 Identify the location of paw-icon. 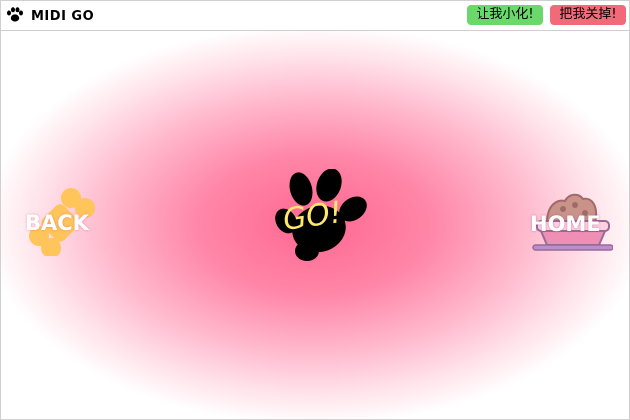
(15, 14).